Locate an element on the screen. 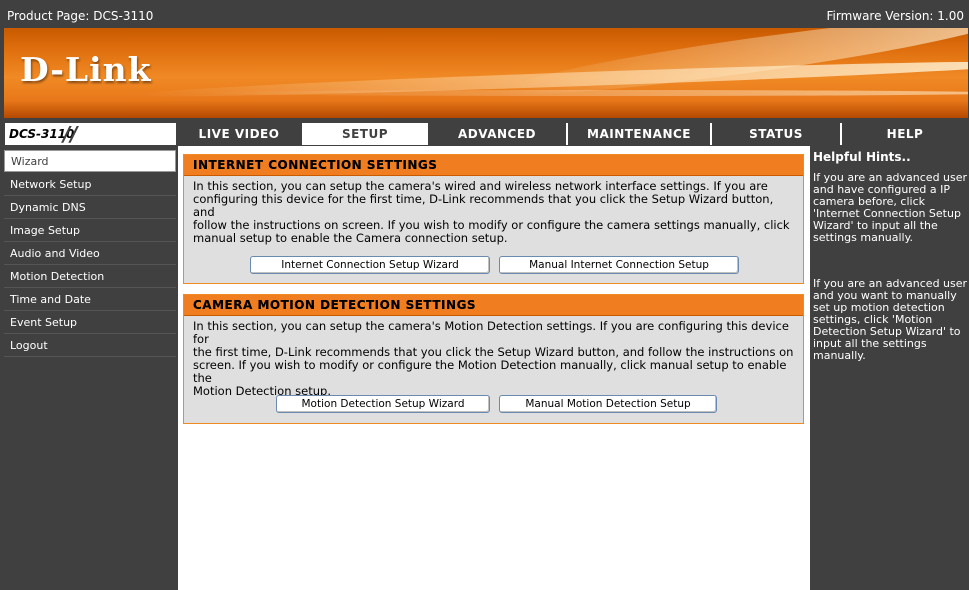 This screenshot has height=590, width=969. section-title: CAMERA MOTION DETECTION SETTINGS is located at coordinates (493, 305).